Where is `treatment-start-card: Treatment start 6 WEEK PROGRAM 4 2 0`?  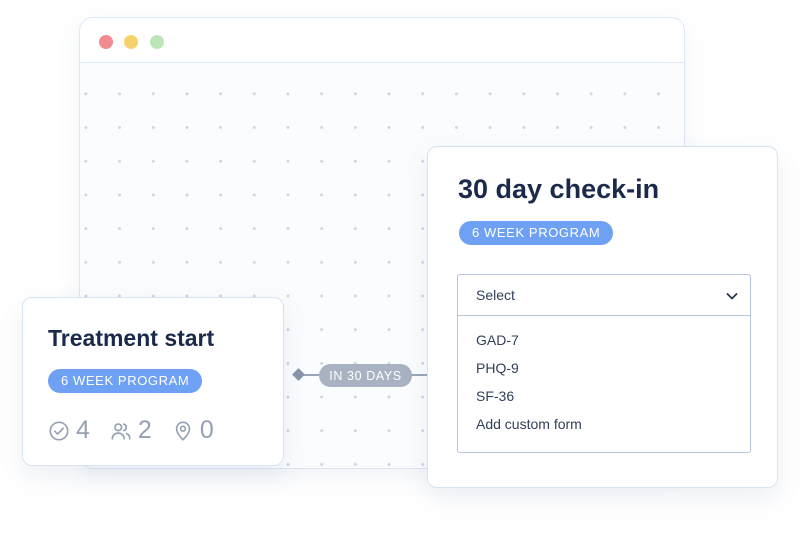
treatment-start-card: Treatment start 6 WEEK PROGRAM 4 2 0 is located at coordinates (153, 381).